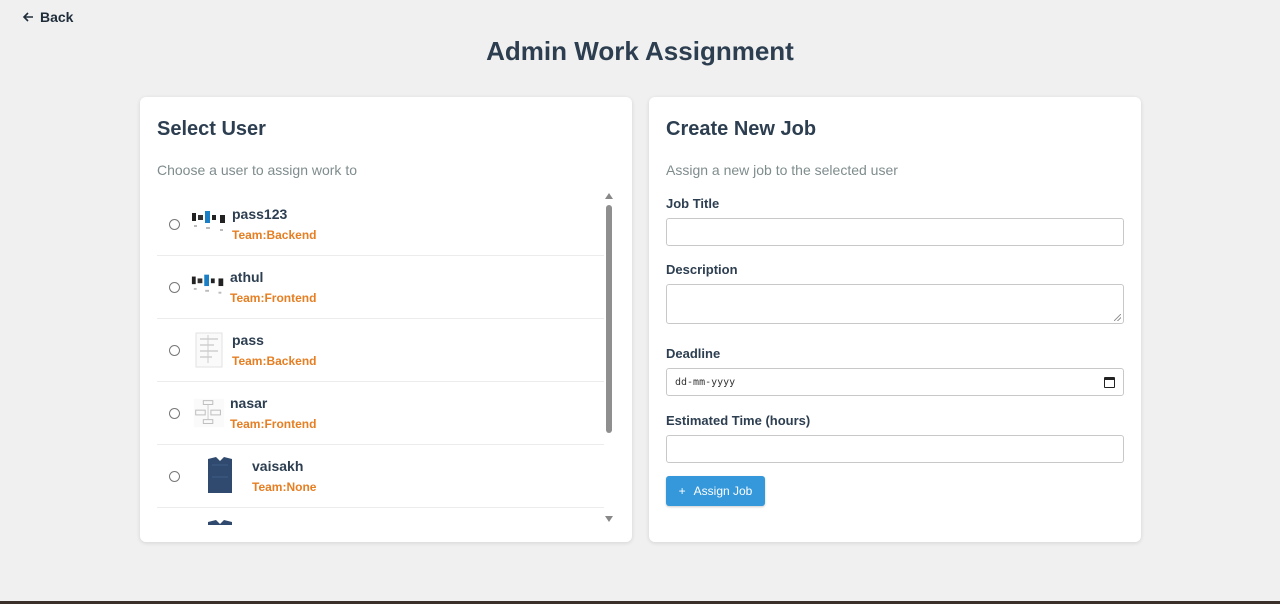 This screenshot has width=1280, height=604. Describe the element at coordinates (380, 413) in the screenshot. I see `user-row-nasar: nasar Team:Frontend` at that location.